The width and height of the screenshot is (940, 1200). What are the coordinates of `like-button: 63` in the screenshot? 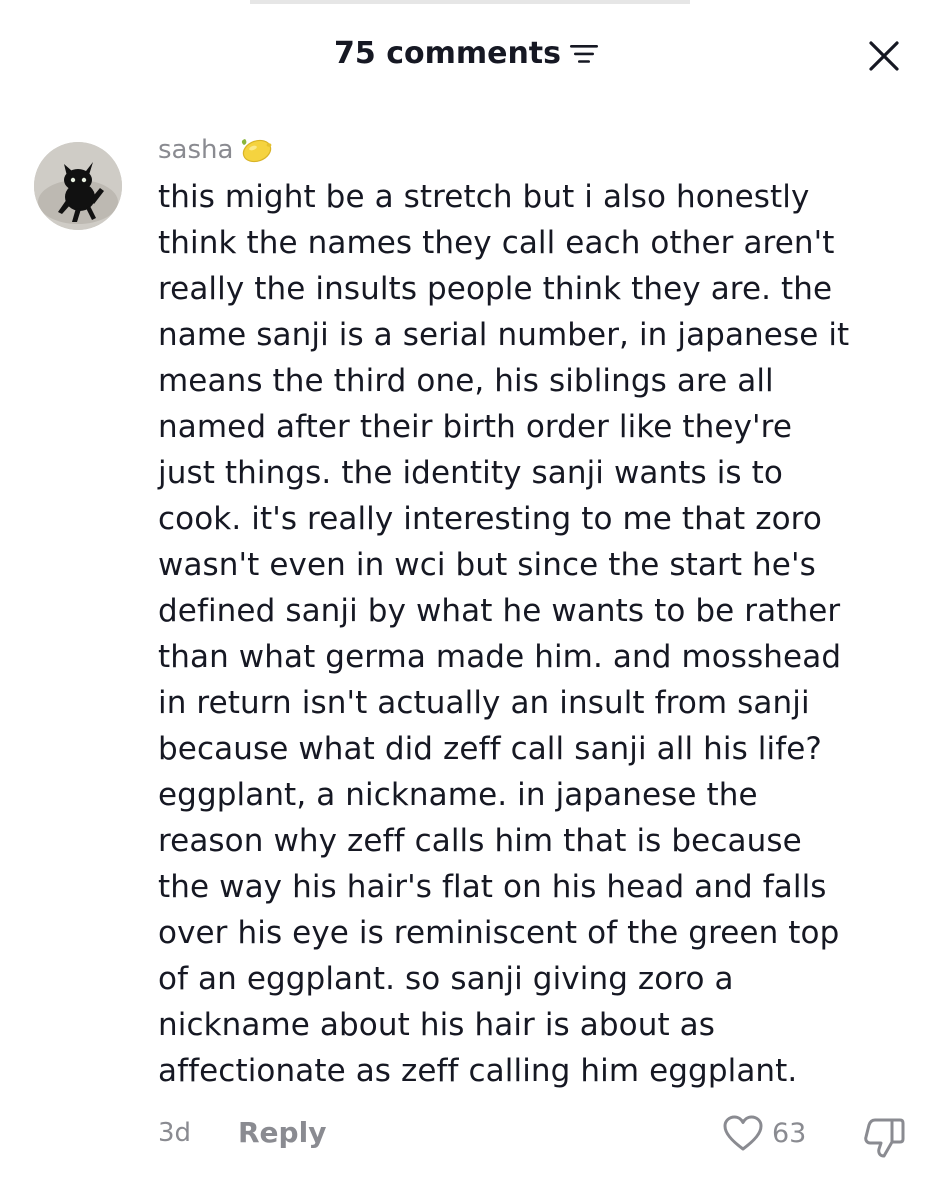 It's located at (764, 1133).